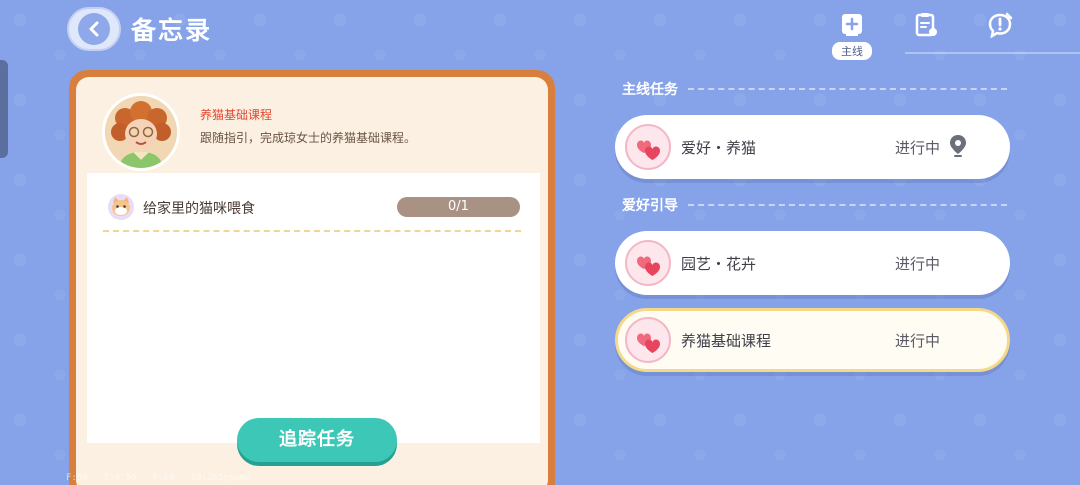 The height and width of the screenshot is (485, 1080). I want to click on add-task-icon, so click(852, 25).